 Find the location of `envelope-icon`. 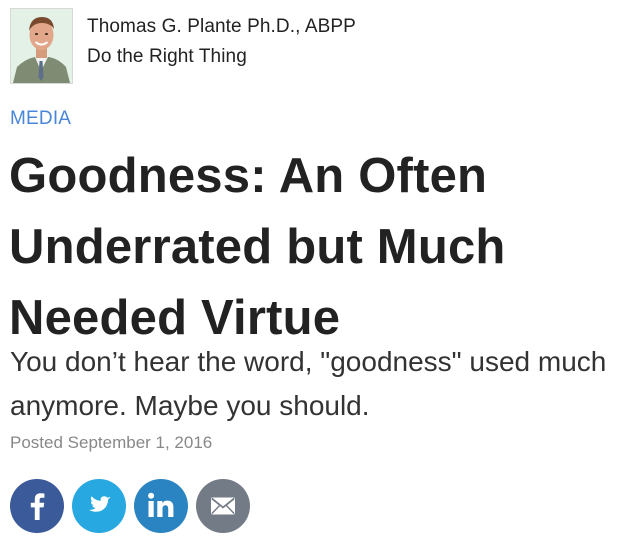

envelope-icon is located at coordinates (223, 506).